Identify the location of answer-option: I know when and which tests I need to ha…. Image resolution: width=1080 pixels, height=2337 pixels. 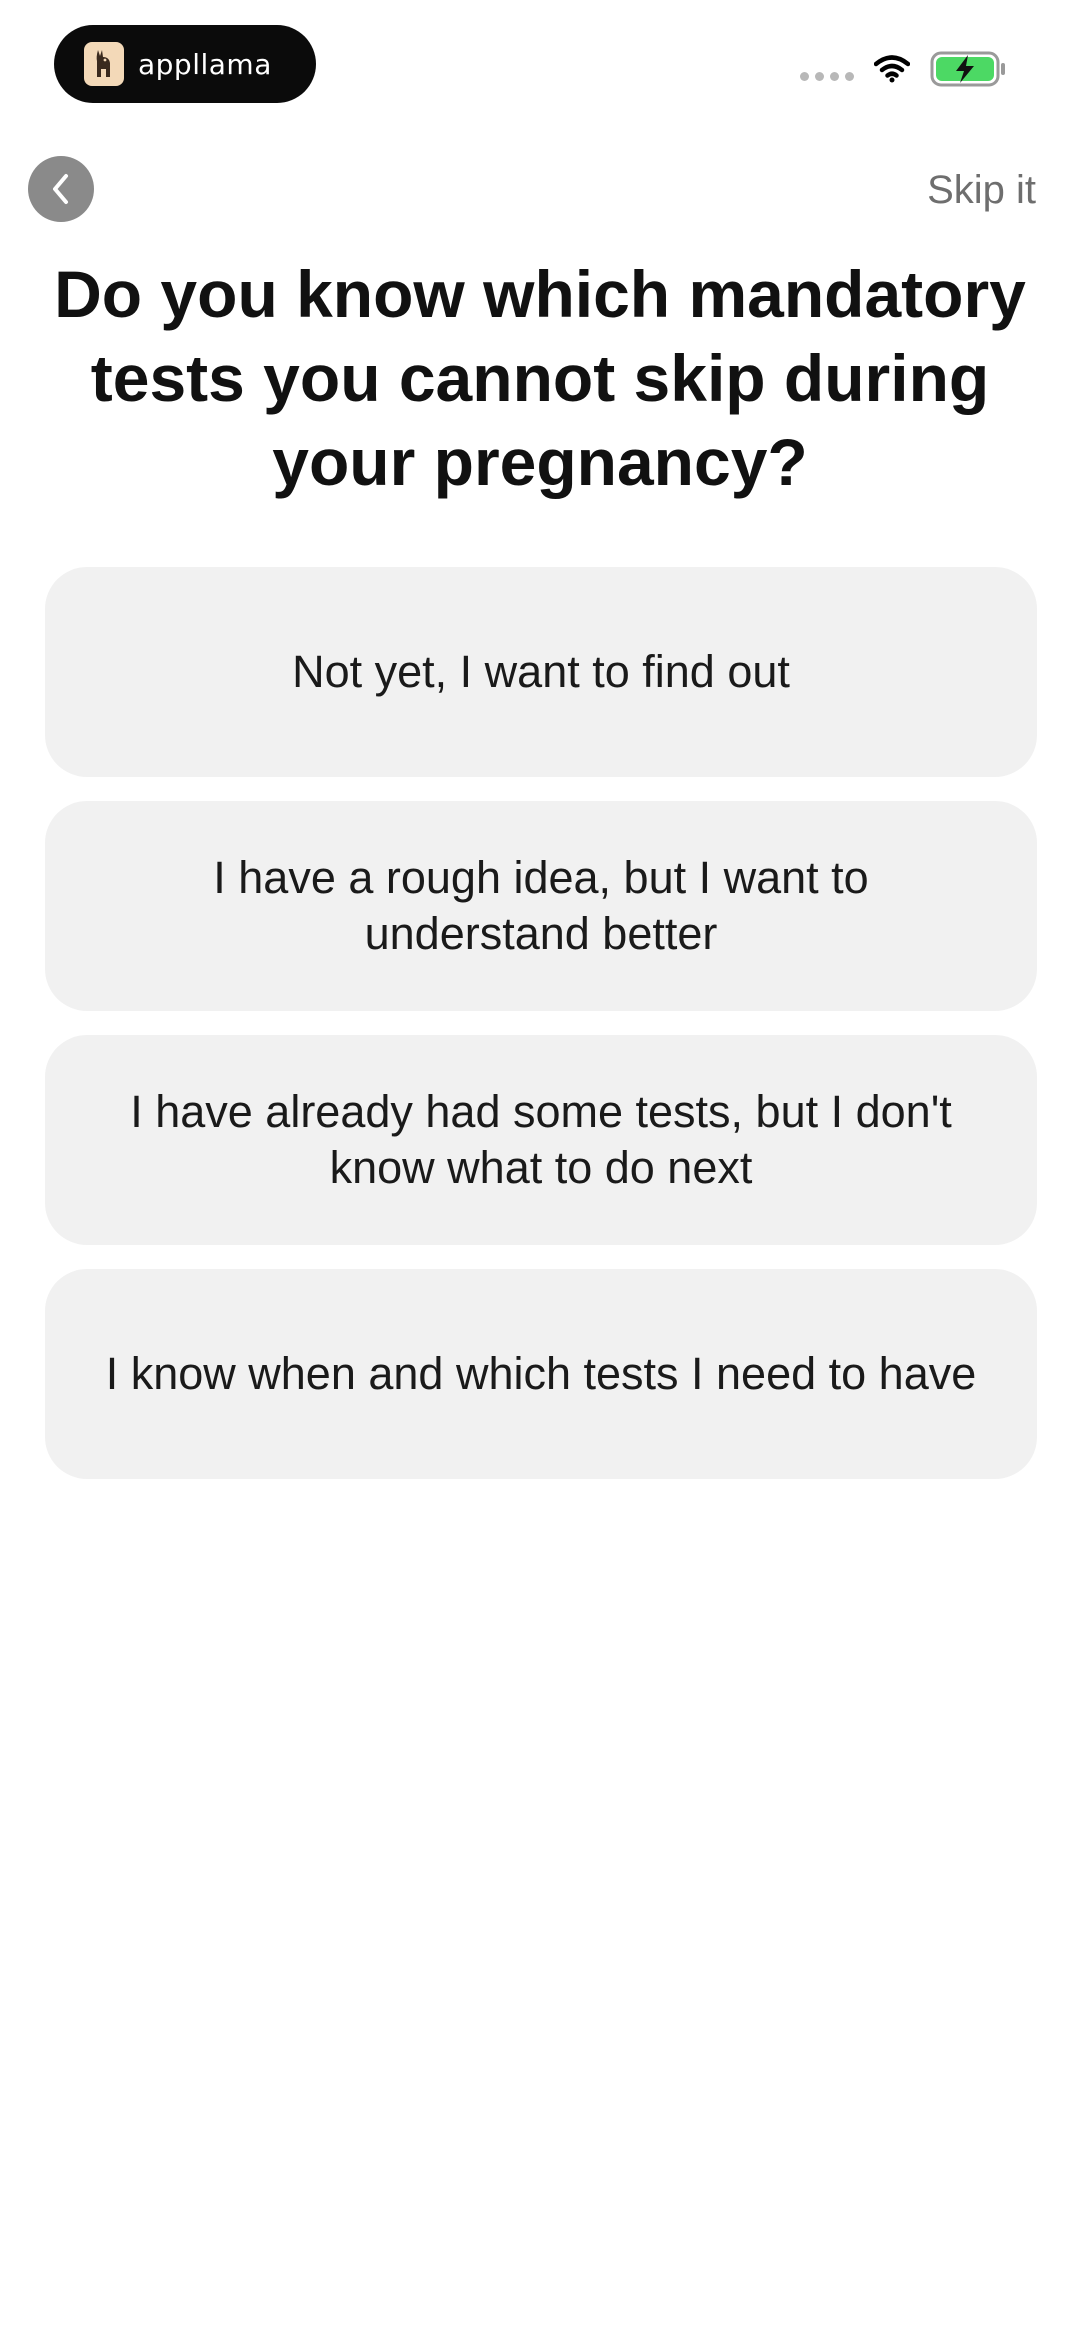
(541, 1374).